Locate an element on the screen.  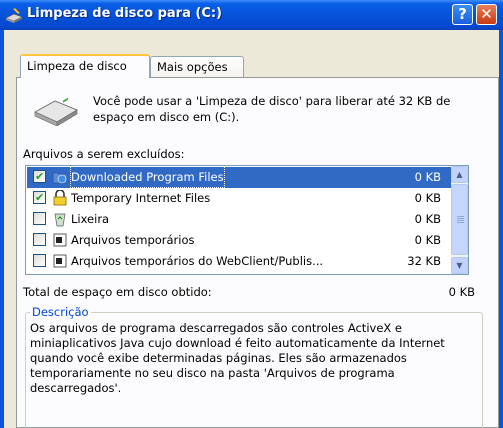
disk-cleanup-icon is located at coordinates (14, 15).